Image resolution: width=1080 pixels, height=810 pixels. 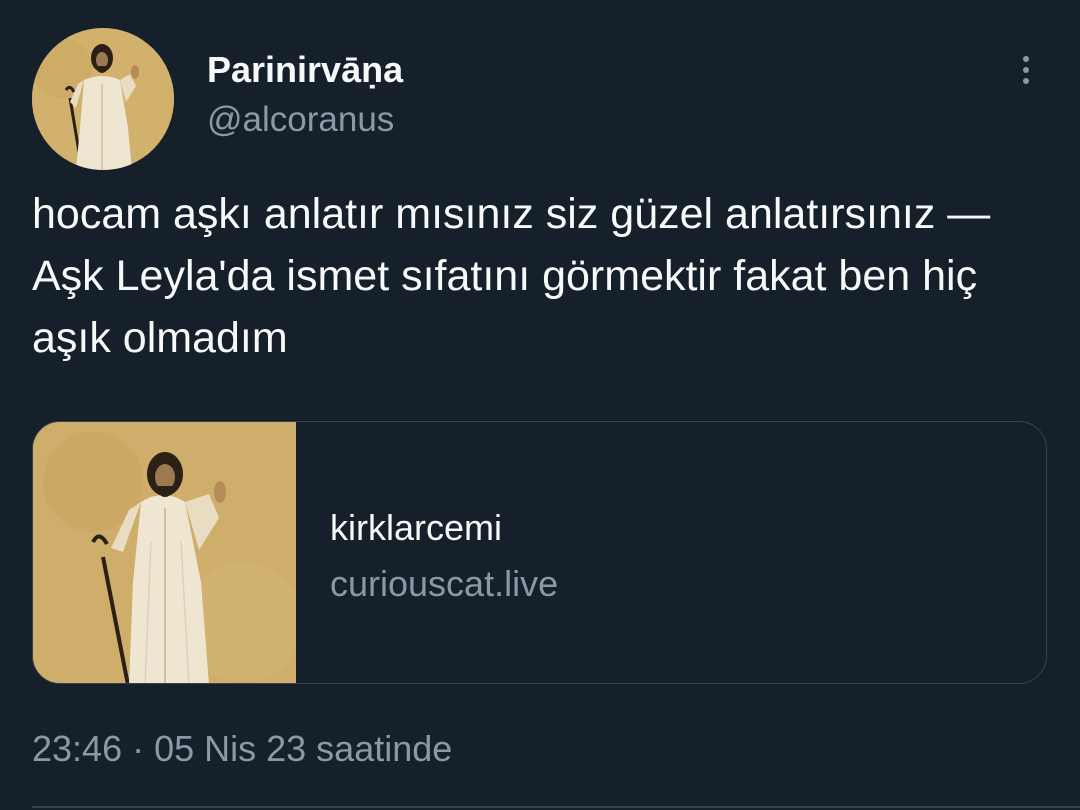 I want to click on author-display-name: Parinirvāṇa, so click(x=305, y=70).